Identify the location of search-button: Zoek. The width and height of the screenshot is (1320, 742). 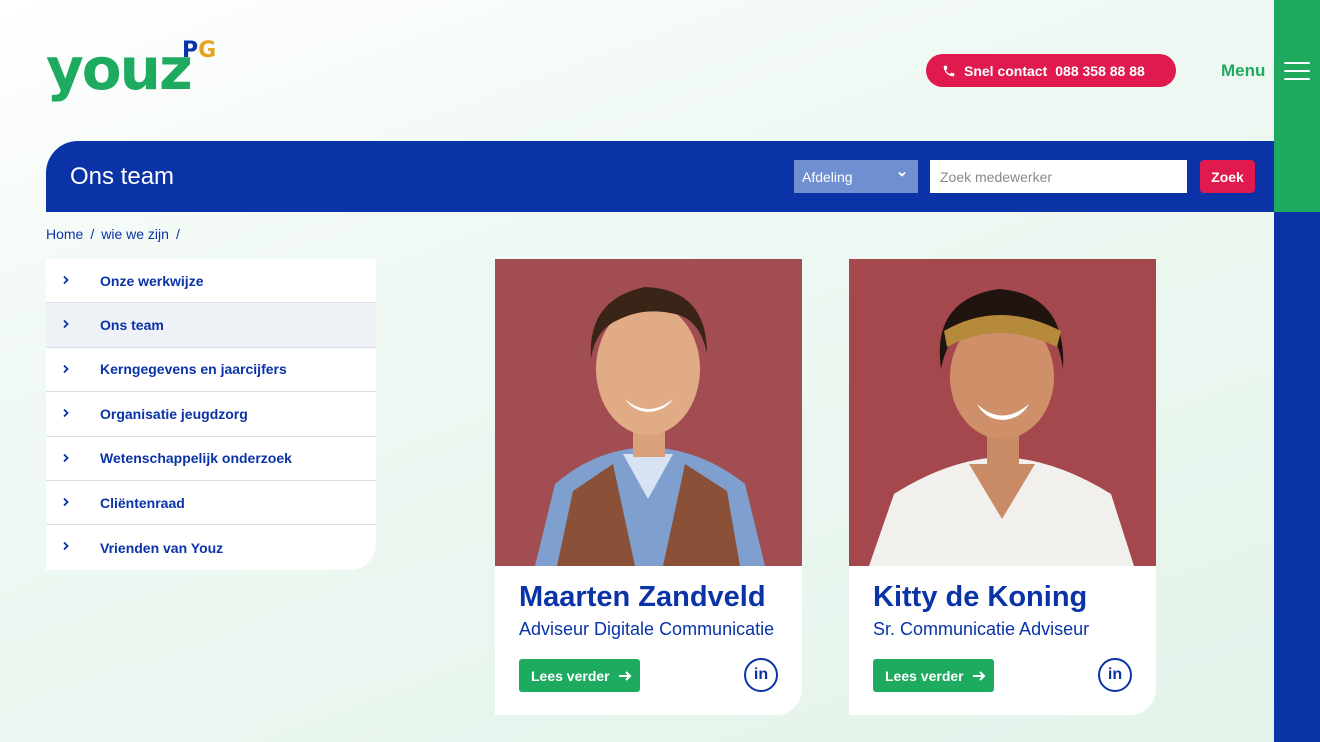
(1227, 176).